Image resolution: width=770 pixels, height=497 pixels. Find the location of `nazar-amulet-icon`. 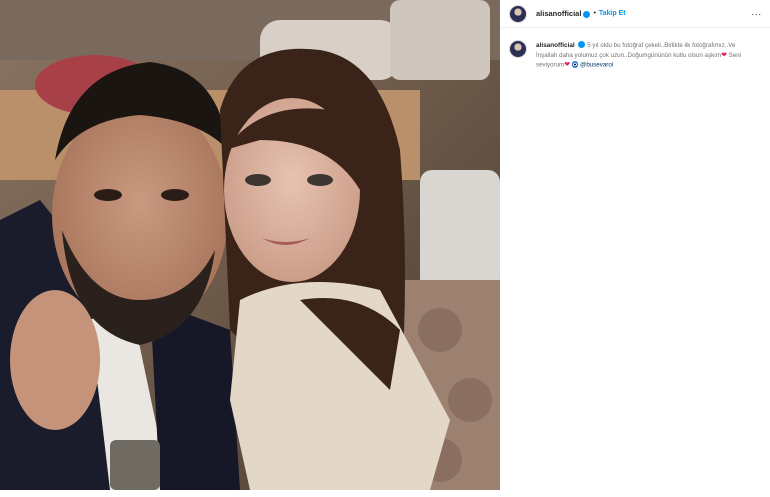

nazar-amulet-icon is located at coordinates (575, 64).